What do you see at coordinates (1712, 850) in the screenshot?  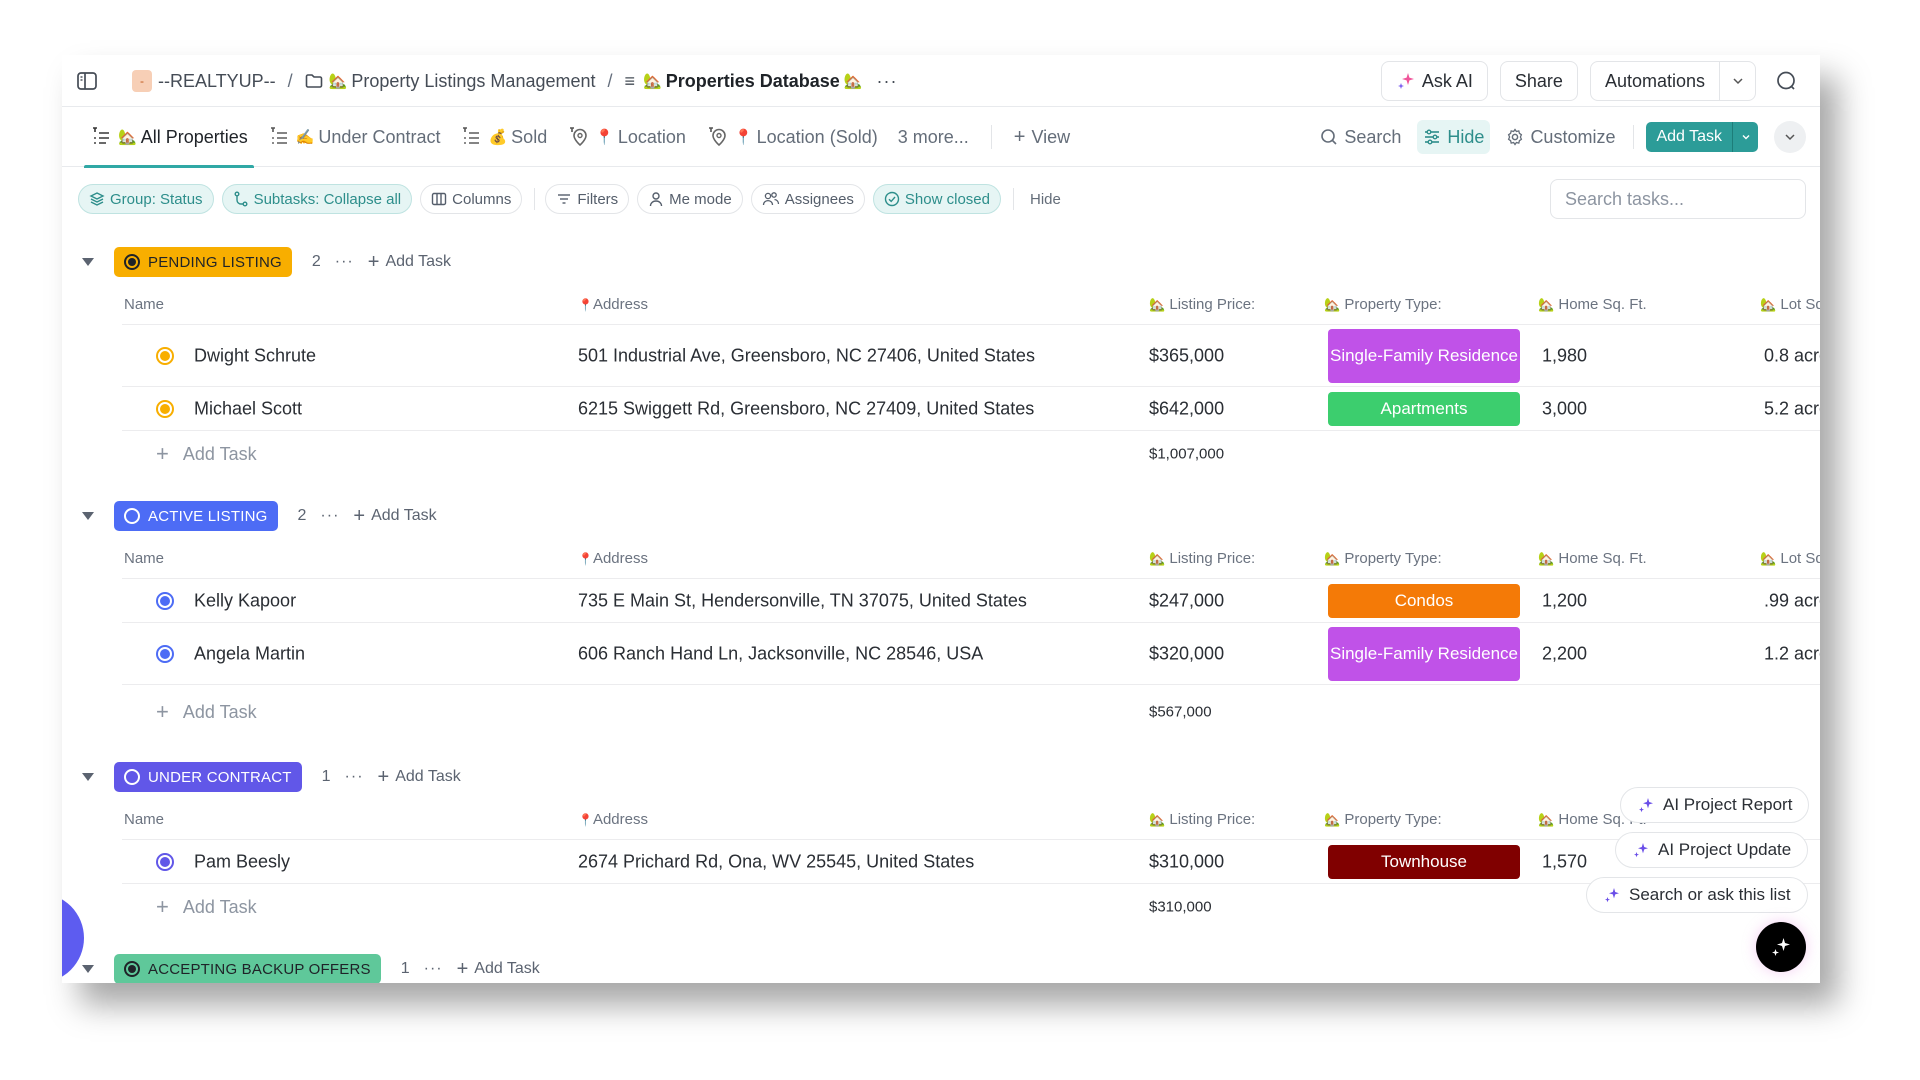 I see `ai-project-update-button: AI Project Update` at bounding box center [1712, 850].